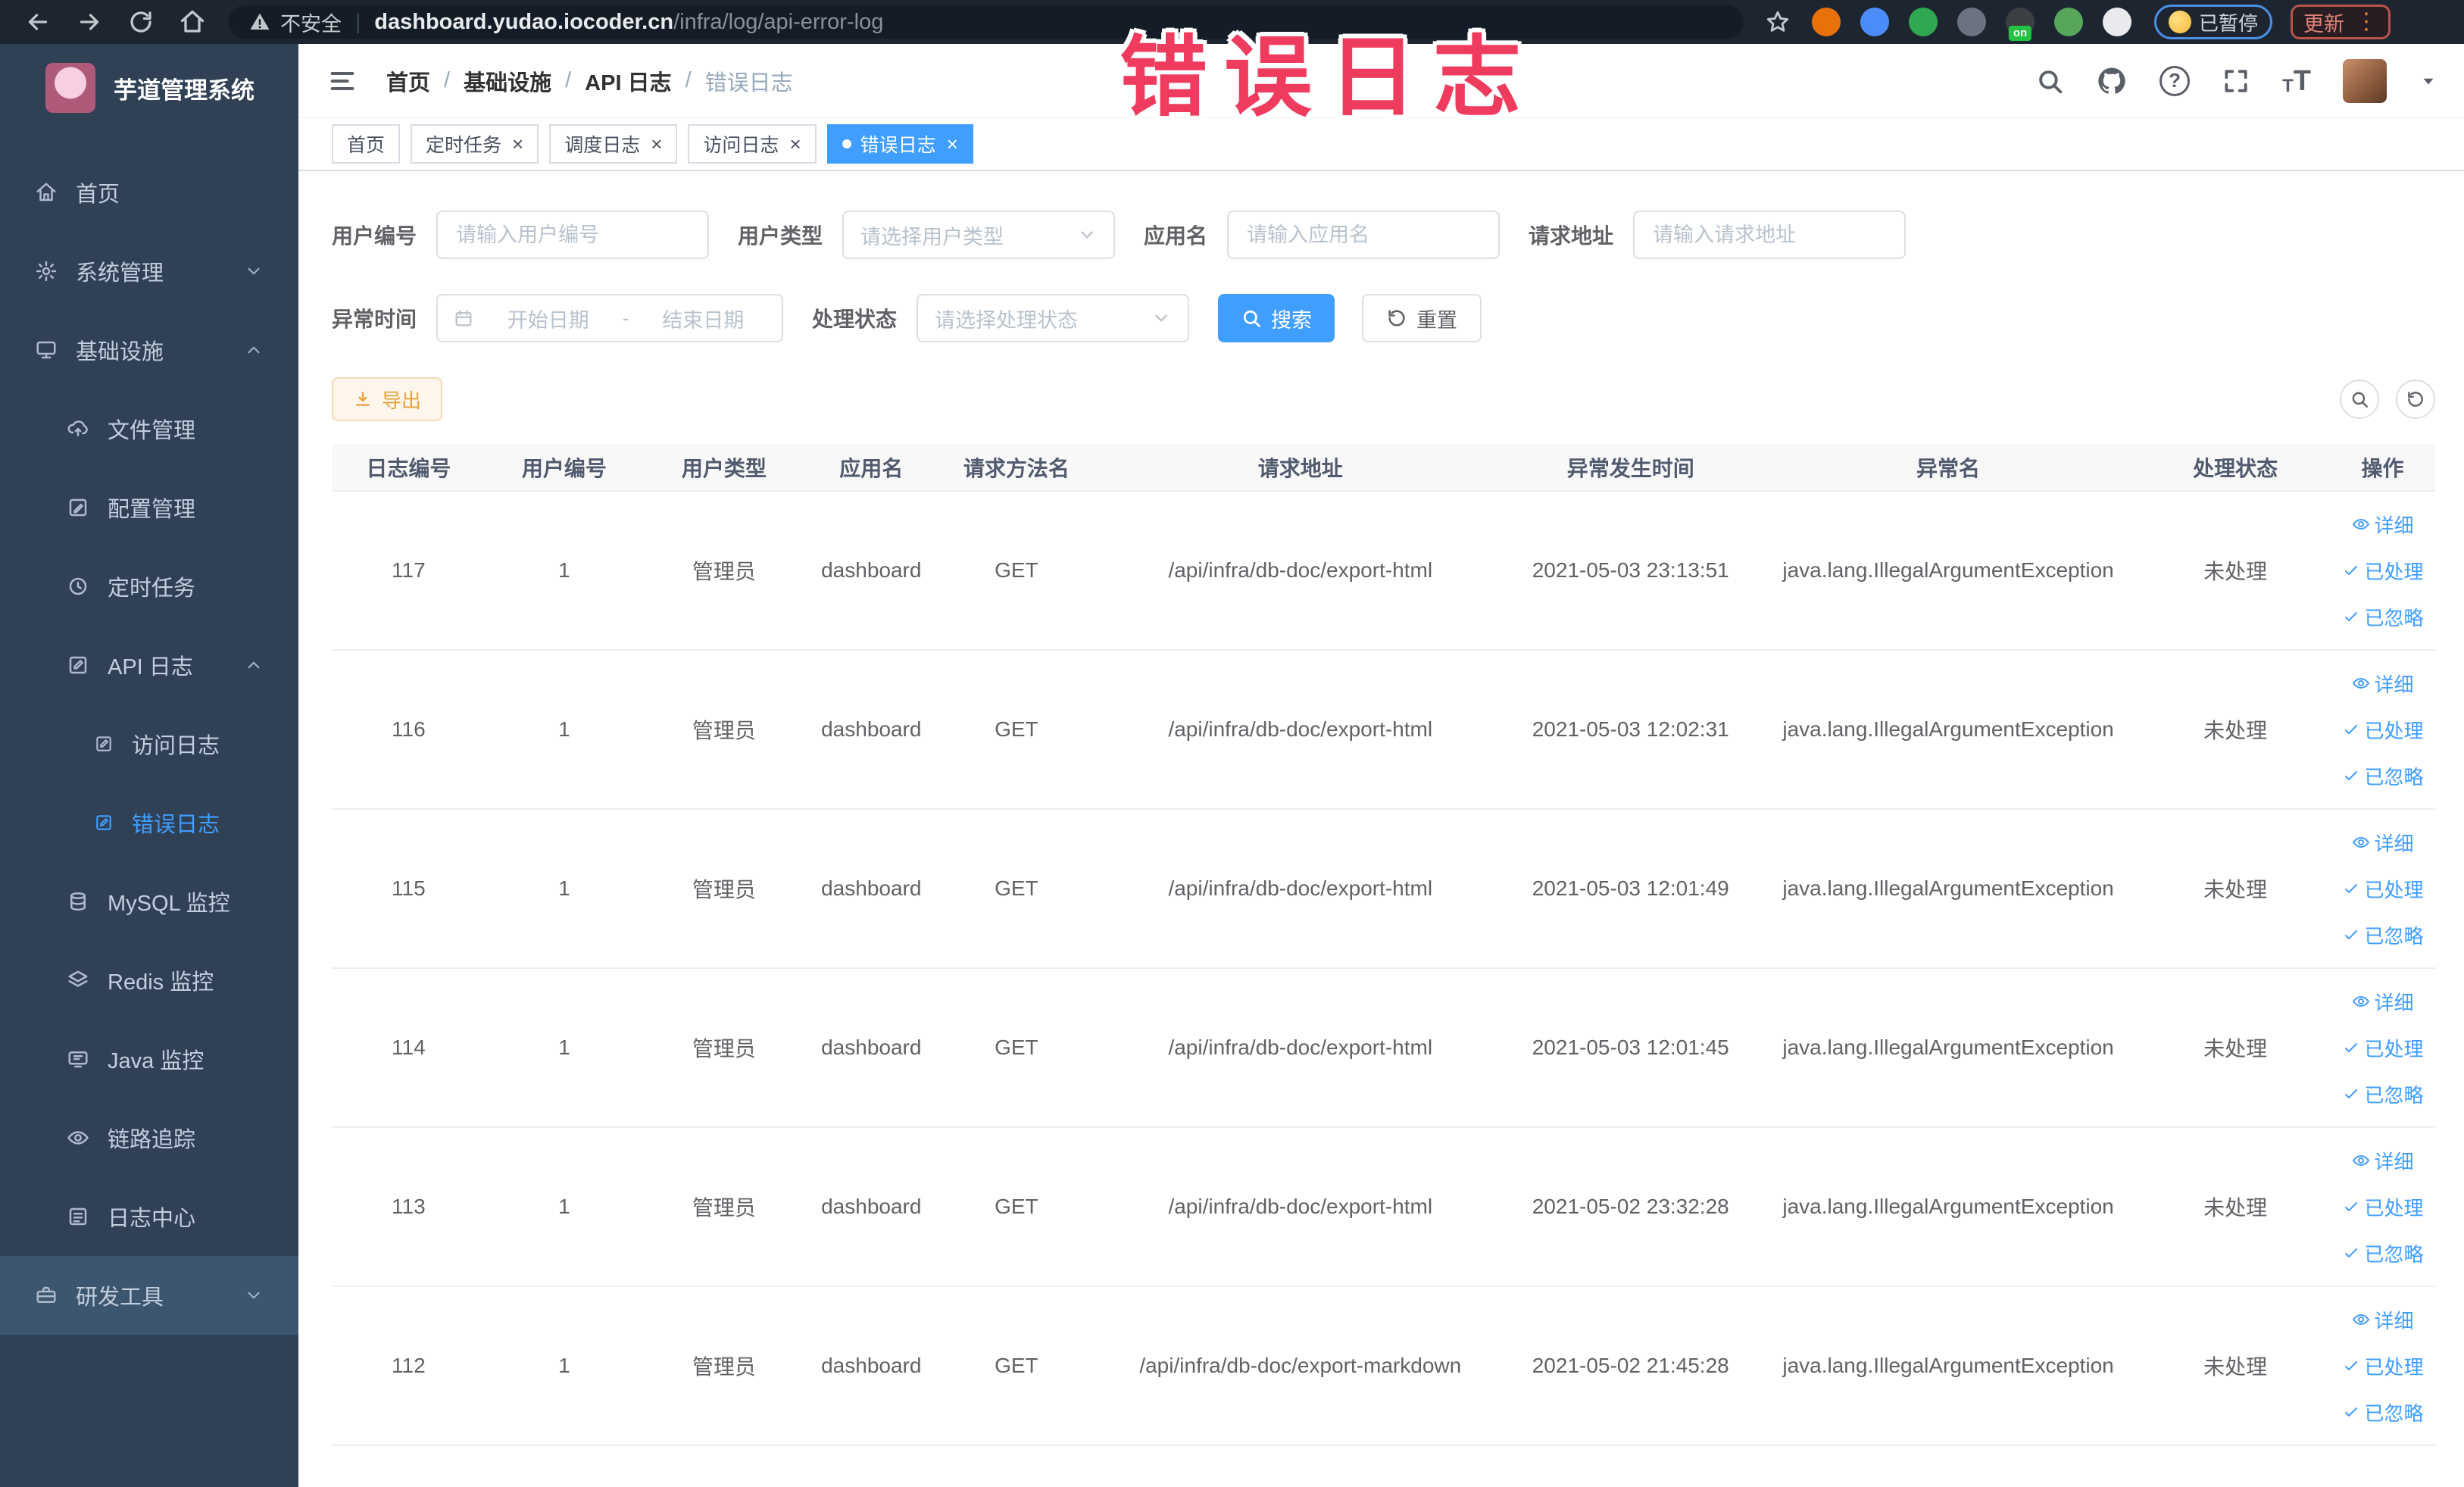 The image size is (2464, 1487). I want to click on start-date-placeholder: 开始日期, so click(548, 318).